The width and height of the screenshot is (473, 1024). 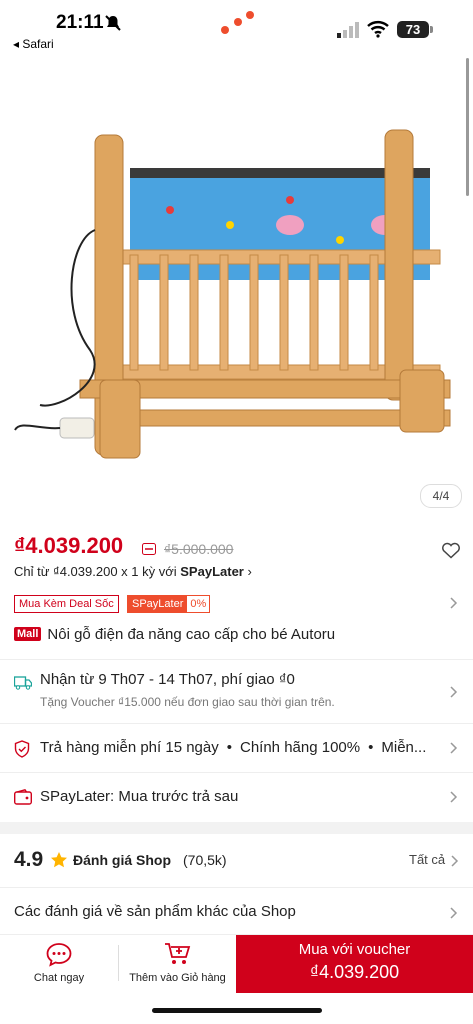 I want to click on promo-row: Mua Kèm Deal Sốc SPayLater 0%, so click(x=239, y=604).